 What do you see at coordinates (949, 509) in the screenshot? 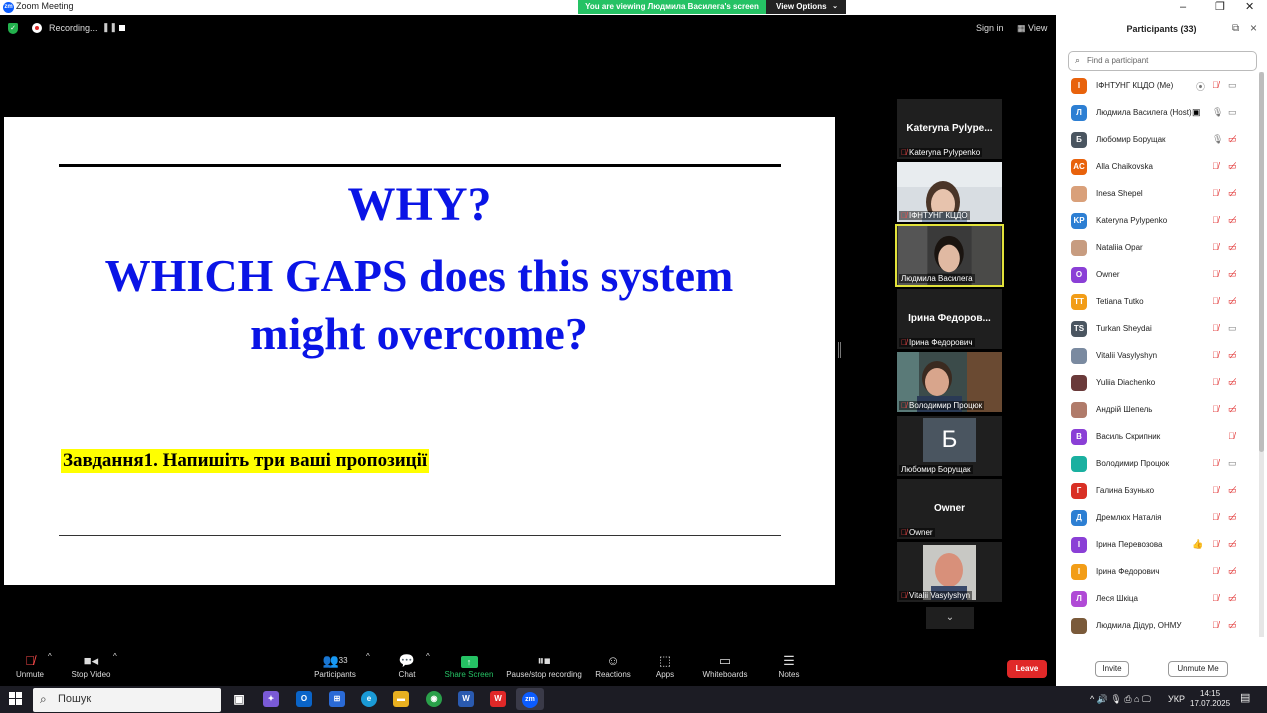
I see `video-tile: Owner 🎙̸ Owner` at bounding box center [949, 509].